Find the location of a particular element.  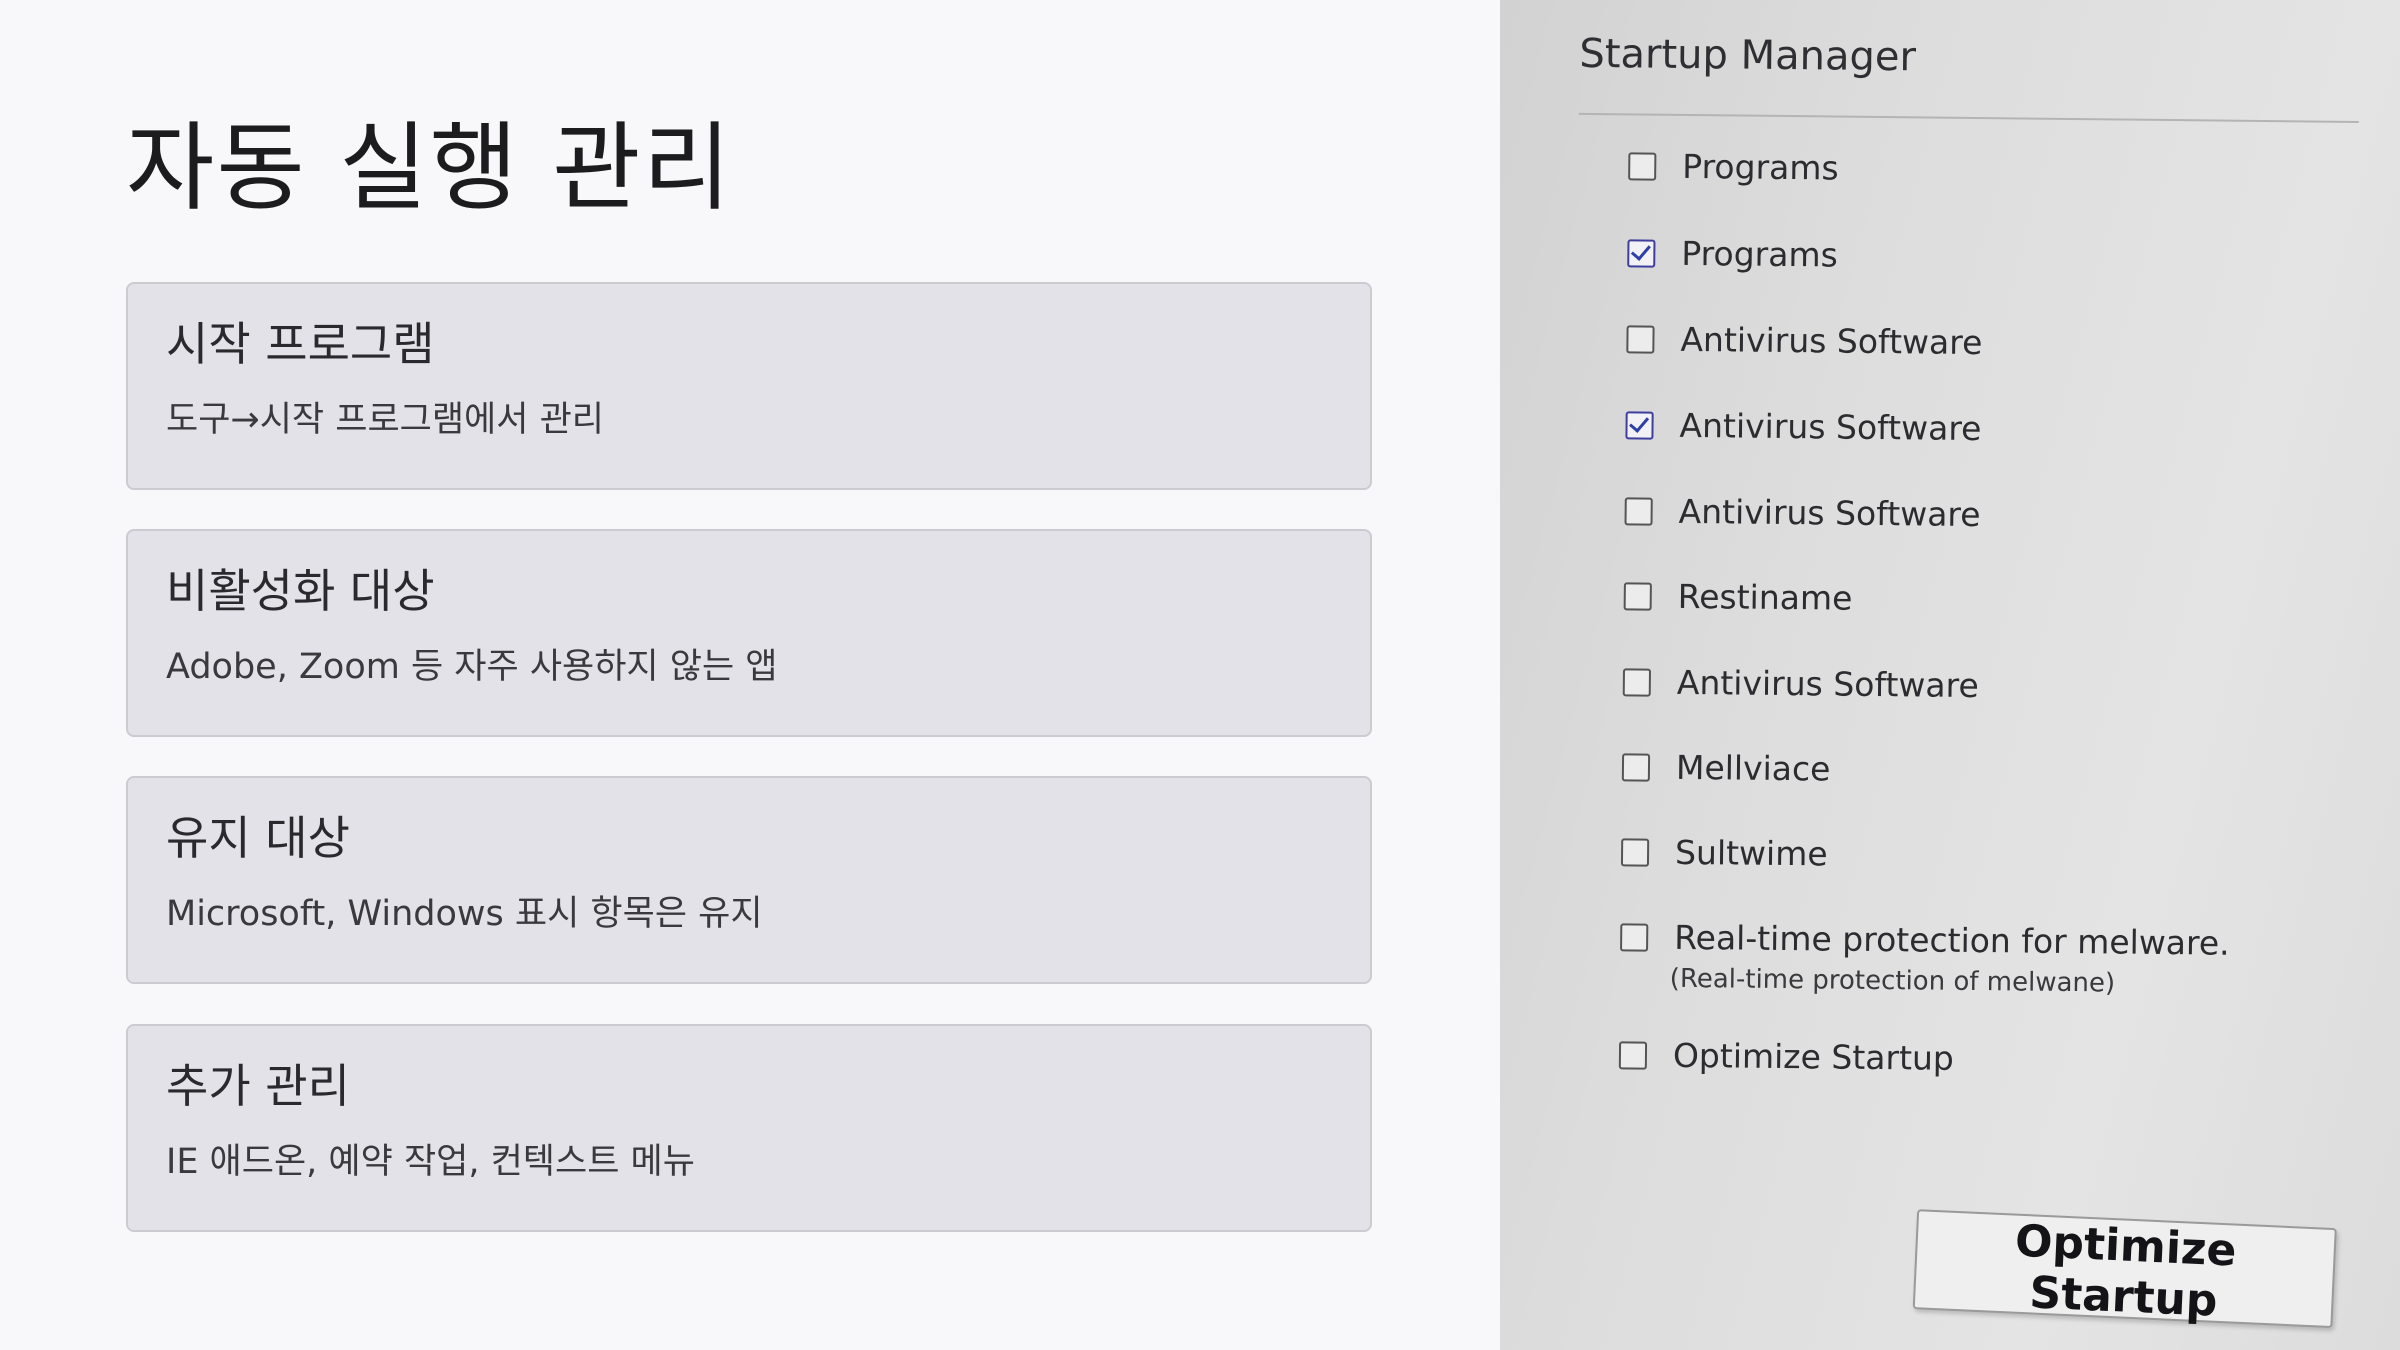

card-description: Microsoft, Windows 표시 항목은 유지 is located at coordinates (464, 914).